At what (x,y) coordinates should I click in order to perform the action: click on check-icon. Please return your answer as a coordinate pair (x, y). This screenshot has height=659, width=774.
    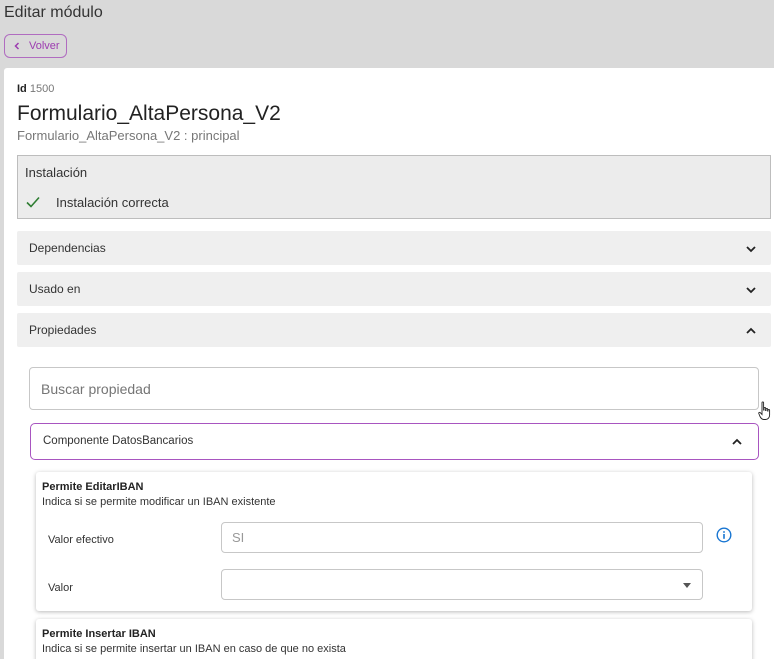
    Looking at the image, I should click on (33, 202).